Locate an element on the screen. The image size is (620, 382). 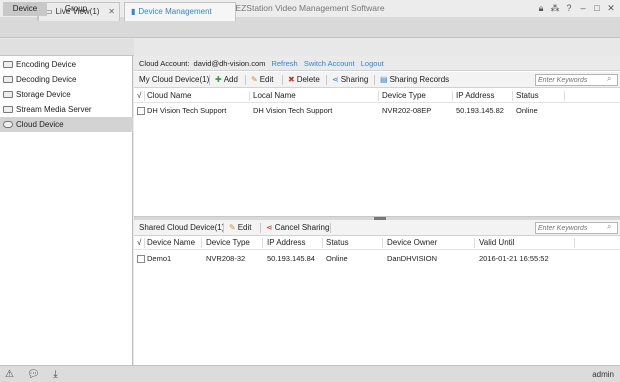
cell-valid-until: 2016-01-21 16:55:52 is located at coordinates (514, 258).